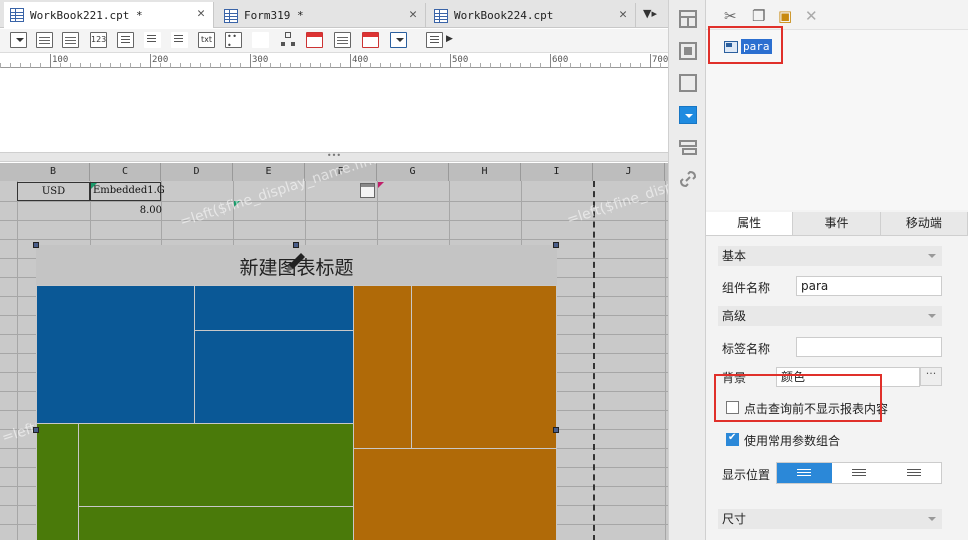 The image size is (968, 540). I want to click on section-basic: 基本, so click(830, 256).